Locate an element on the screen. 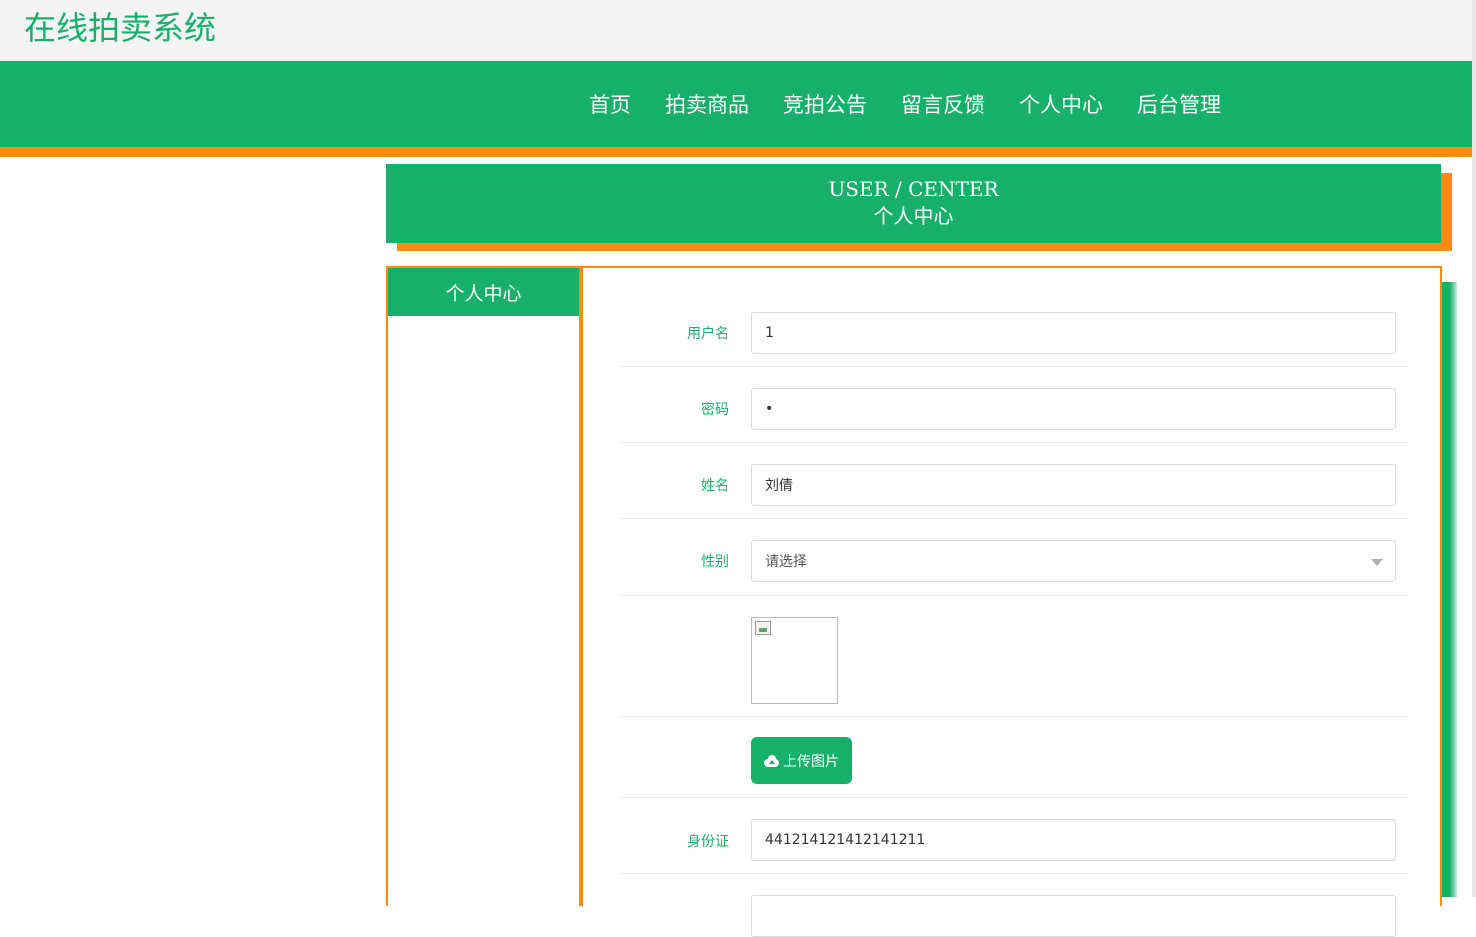 This screenshot has width=1476, height=937. password-input: • is located at coordinates (1073, 409).